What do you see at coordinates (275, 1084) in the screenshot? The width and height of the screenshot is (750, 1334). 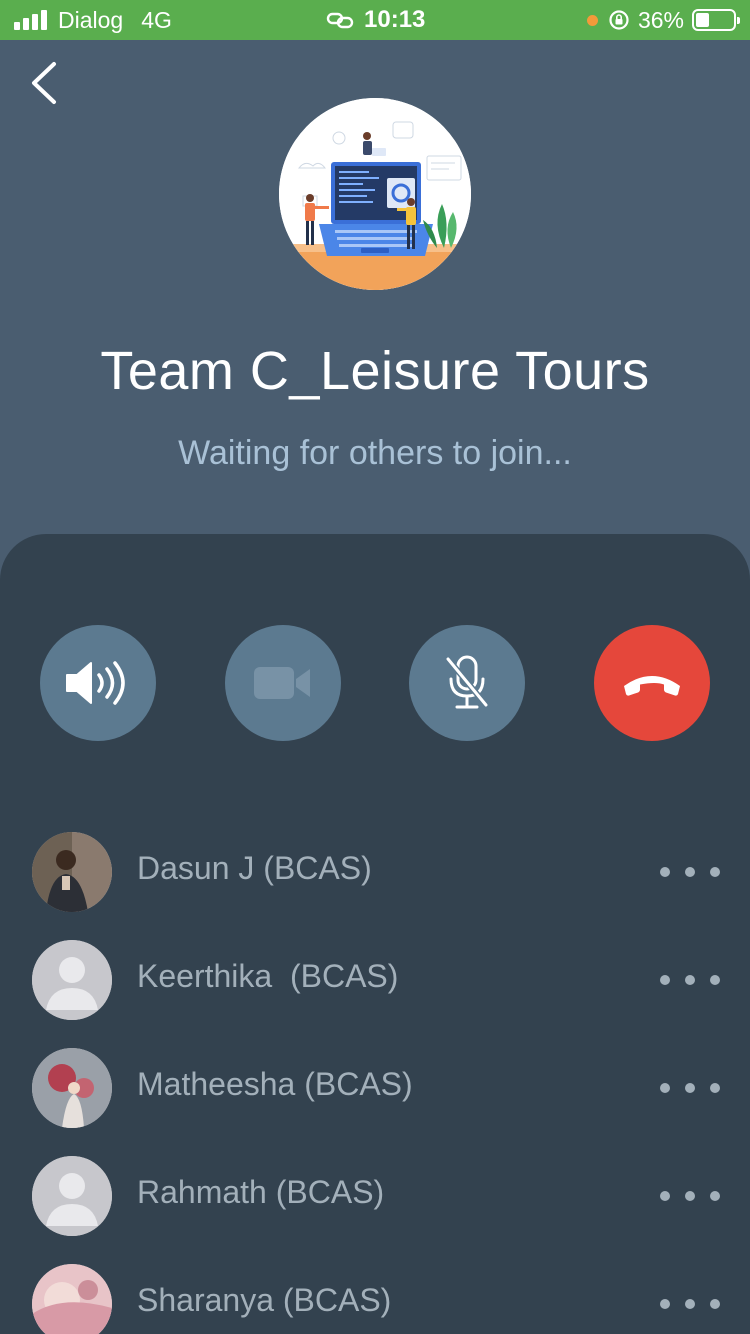 I see `participant-name: Matheesha (BCAS)` at bounding box center [275, 1084].